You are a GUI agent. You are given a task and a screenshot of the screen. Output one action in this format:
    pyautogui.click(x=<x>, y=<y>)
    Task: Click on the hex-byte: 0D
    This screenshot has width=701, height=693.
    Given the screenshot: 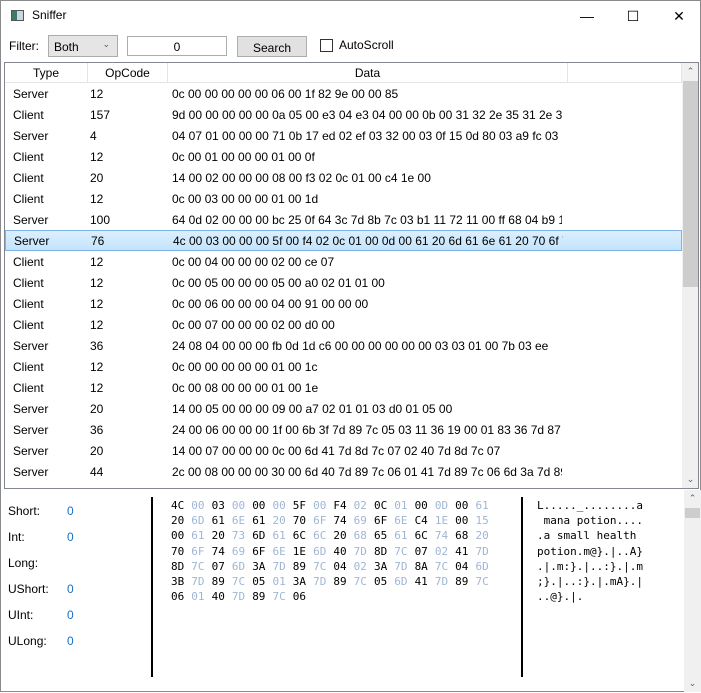 What is the action you would take?
    pyautogui.click(x=445, y=505)
    